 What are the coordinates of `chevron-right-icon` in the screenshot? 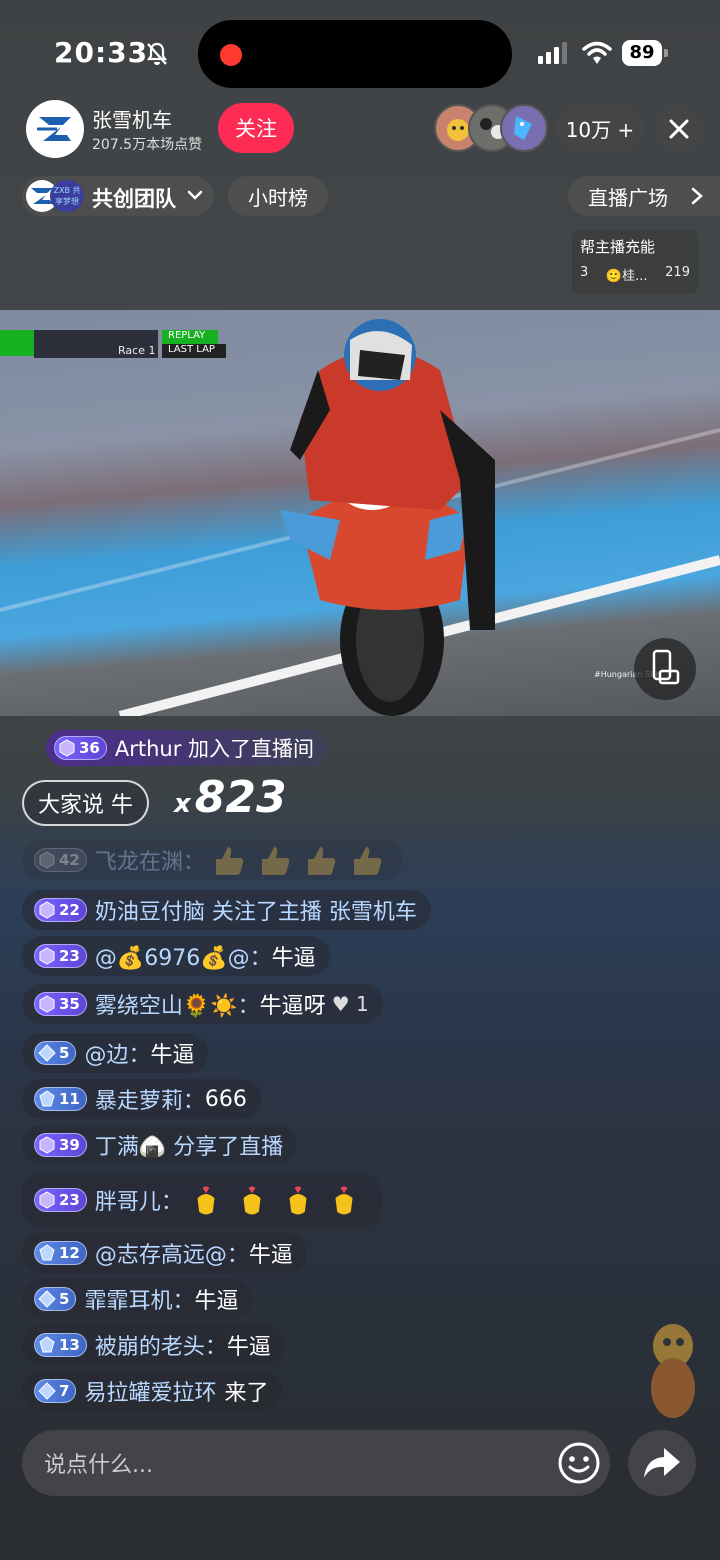 It's located at (697, 196).